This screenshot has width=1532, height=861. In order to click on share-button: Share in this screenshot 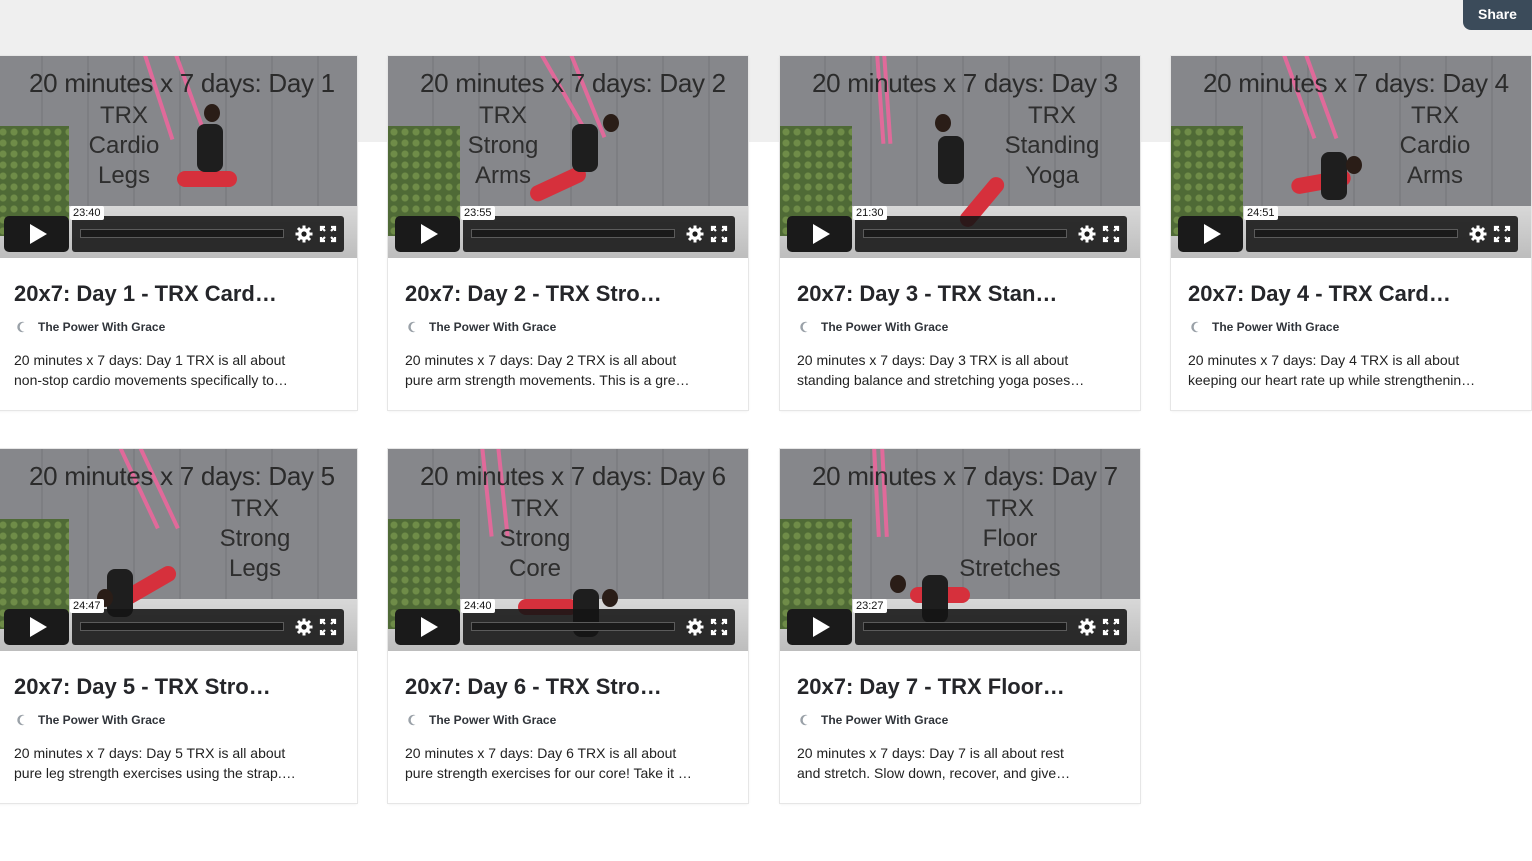, I will do `click(1497, 15)`.